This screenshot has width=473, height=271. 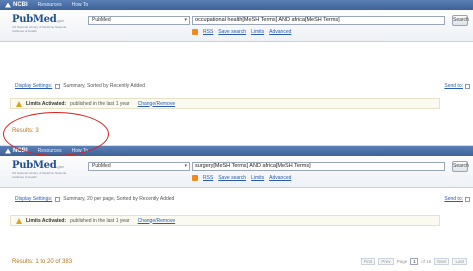 What do you see at coordinates (50, 5) in the screenshot?
I see `resources-menu: Resources` at bounding box center [50, 5].